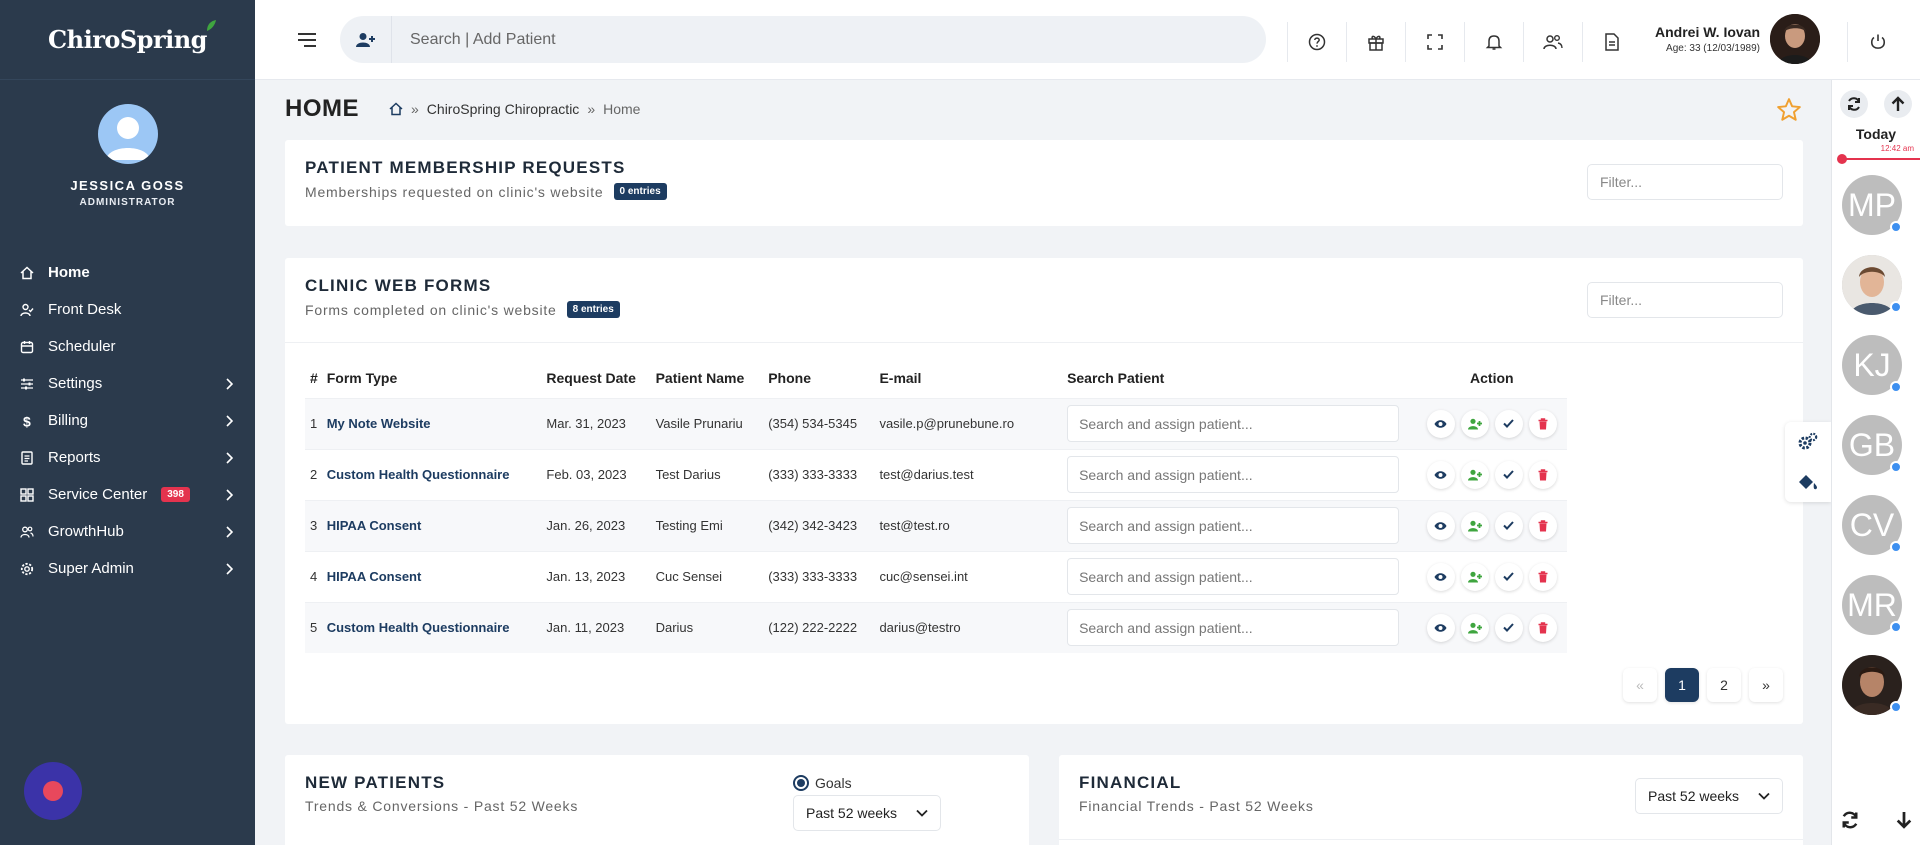  Describe the element at coordinates (1896, 387) in the screenshot. I see `status-dot` at that location.